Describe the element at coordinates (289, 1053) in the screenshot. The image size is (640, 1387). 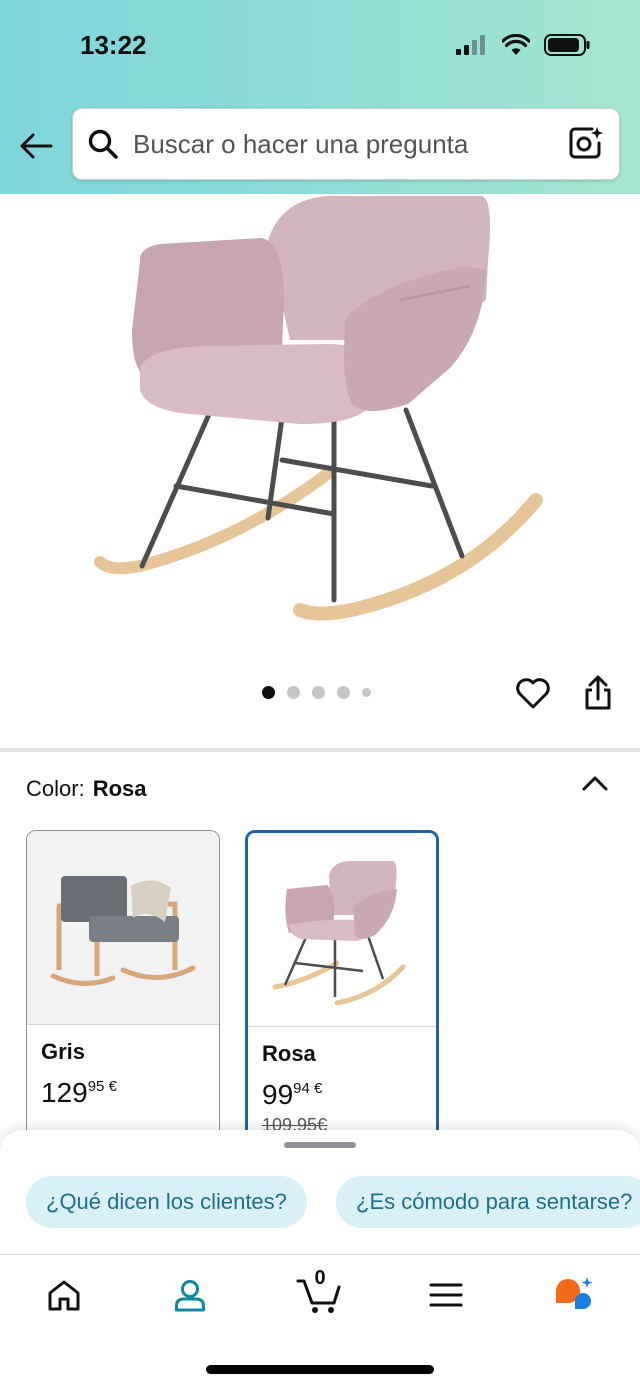
I see `variant-name: Rosa` at that location.